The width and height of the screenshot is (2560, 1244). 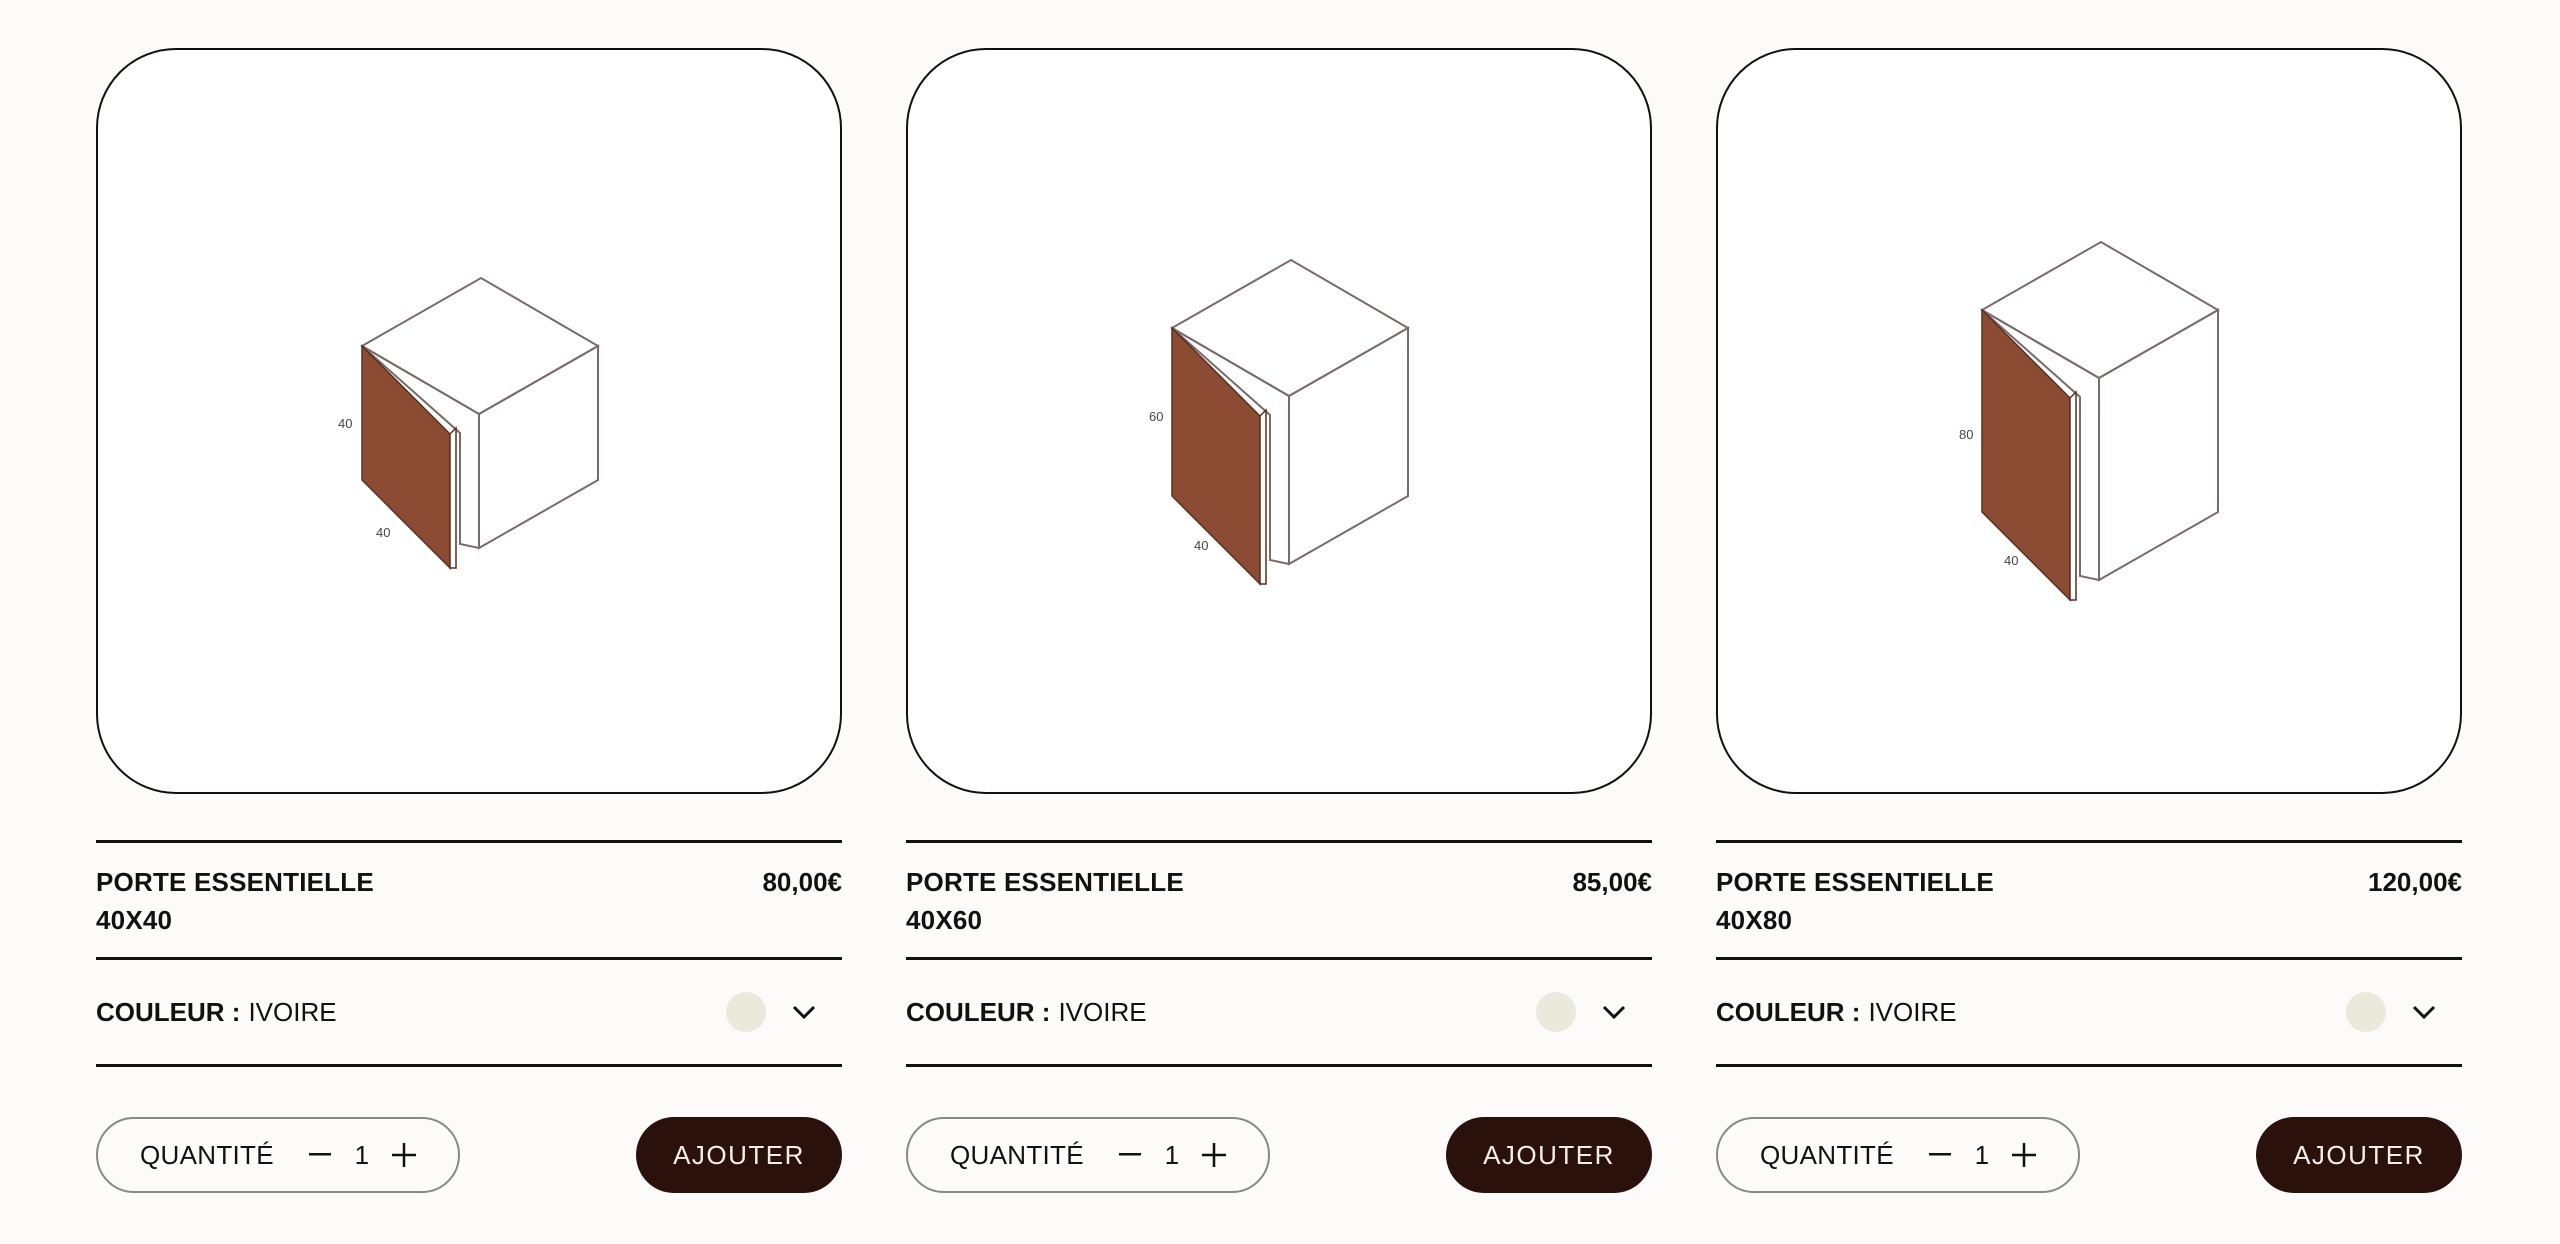 I want to click on product-name: PORTE ESSENTIELLE 40X80, so click(x=1855, y=901).